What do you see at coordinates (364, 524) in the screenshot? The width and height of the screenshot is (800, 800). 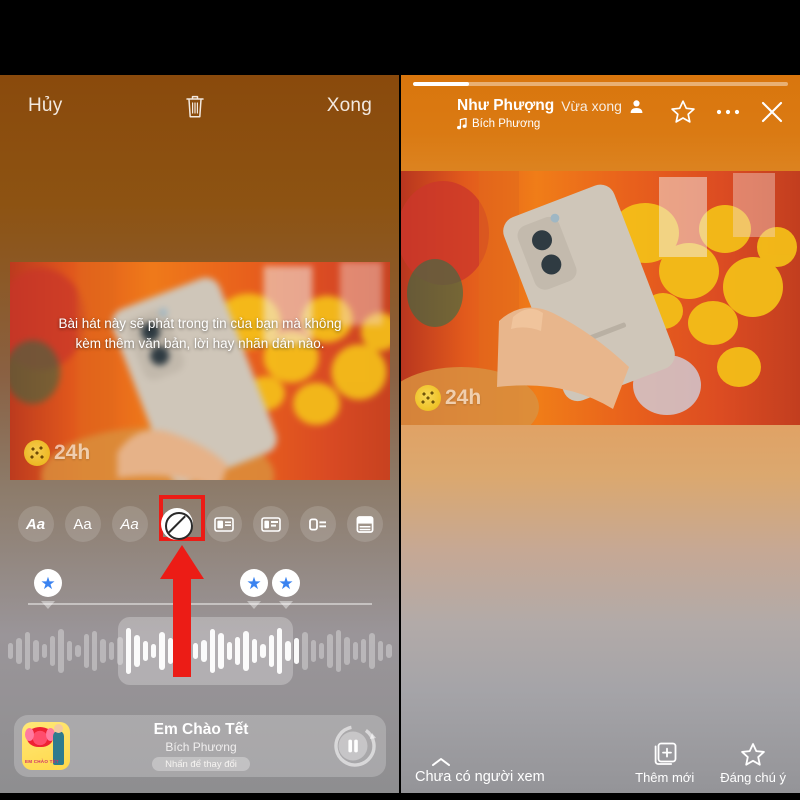 I see `layout-stacked-card-button` at bounding box center [364, 524].